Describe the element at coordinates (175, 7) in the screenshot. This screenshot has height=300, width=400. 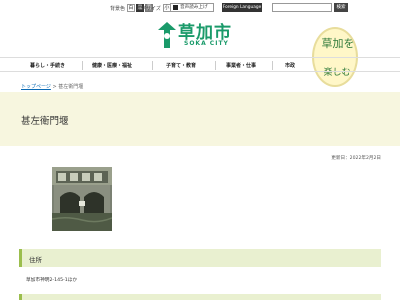
I see `speaker-icon` at that location.